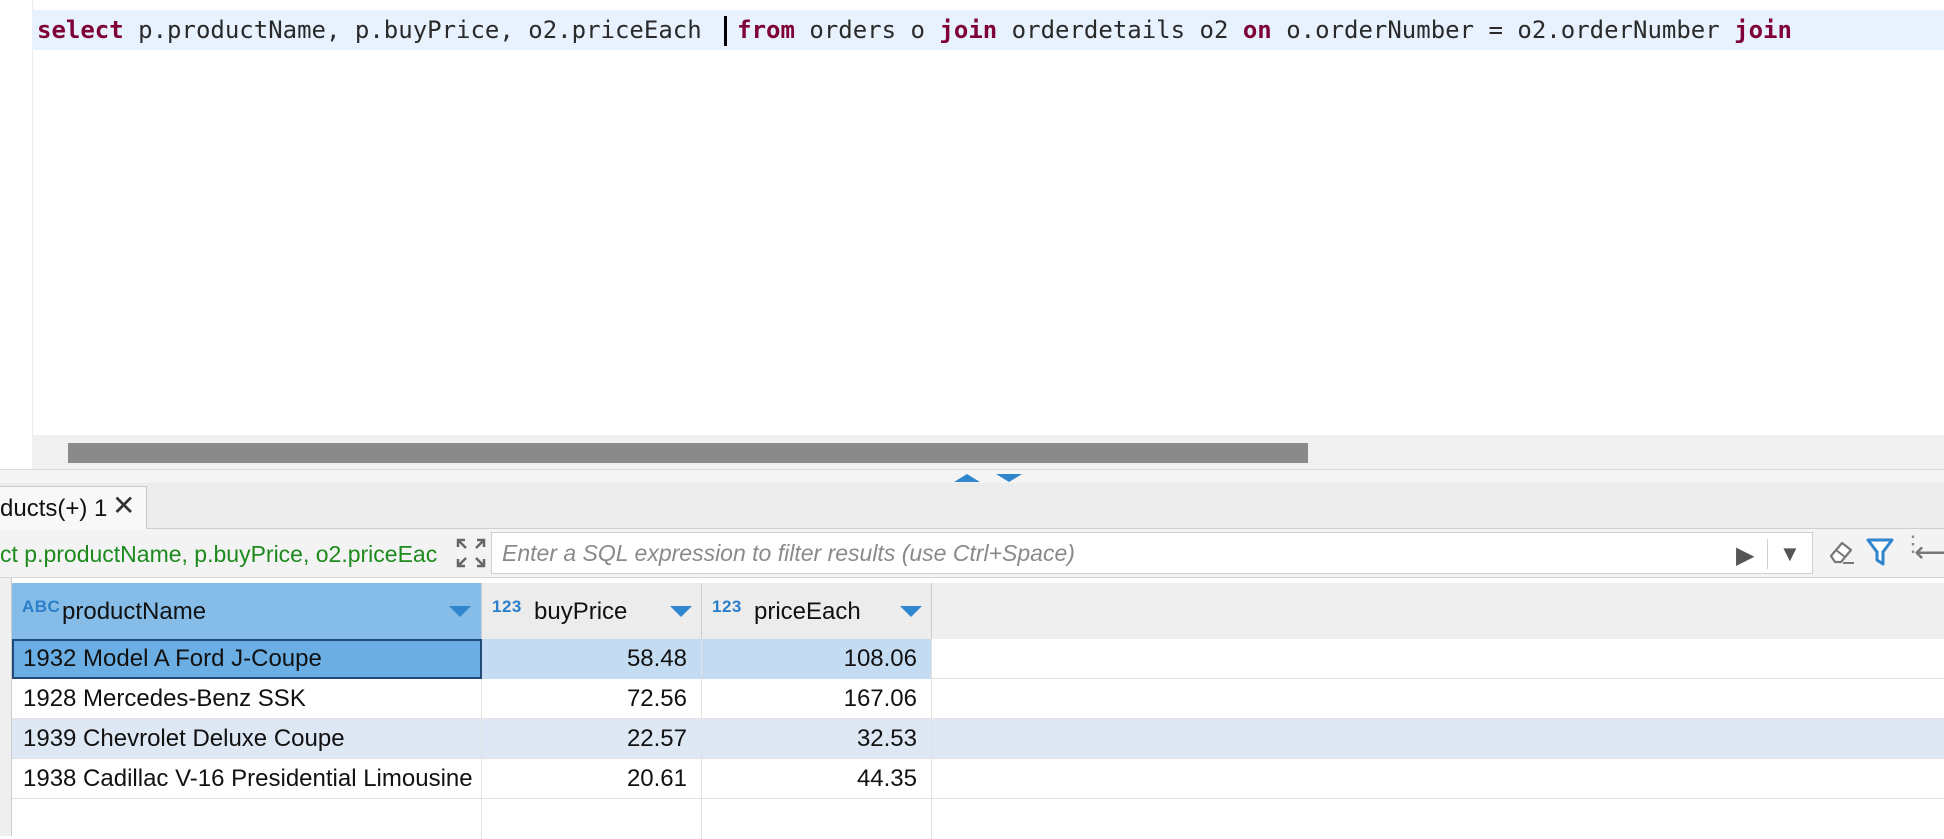 The height and width of the screenshot is (839, 1944). What do you see at coordinates (972, 506) in the screenshot?
I see `results-tabs-bar: ducts(+) 1 ✕` at bounding box center [972, 506].